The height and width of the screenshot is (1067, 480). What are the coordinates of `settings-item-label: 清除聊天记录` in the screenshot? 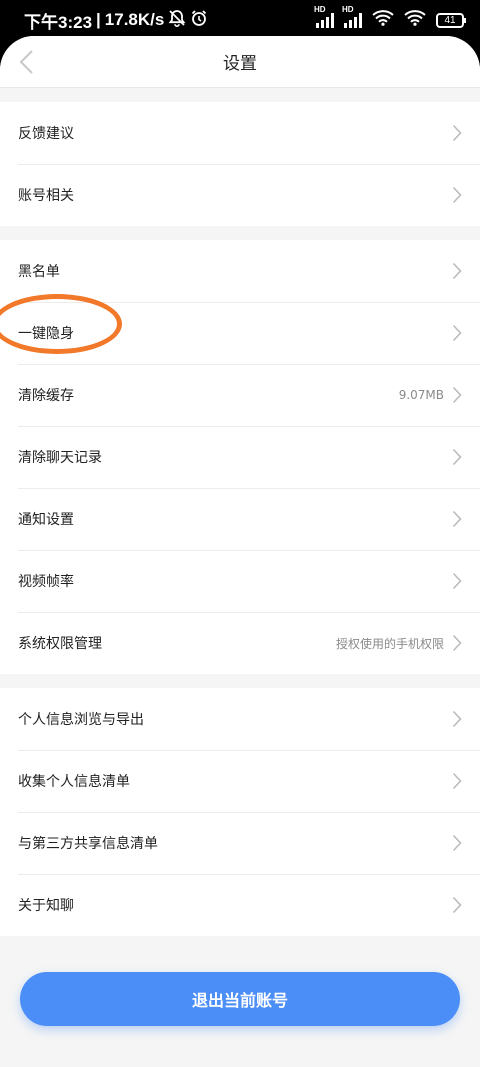 It's located at (60, 458).